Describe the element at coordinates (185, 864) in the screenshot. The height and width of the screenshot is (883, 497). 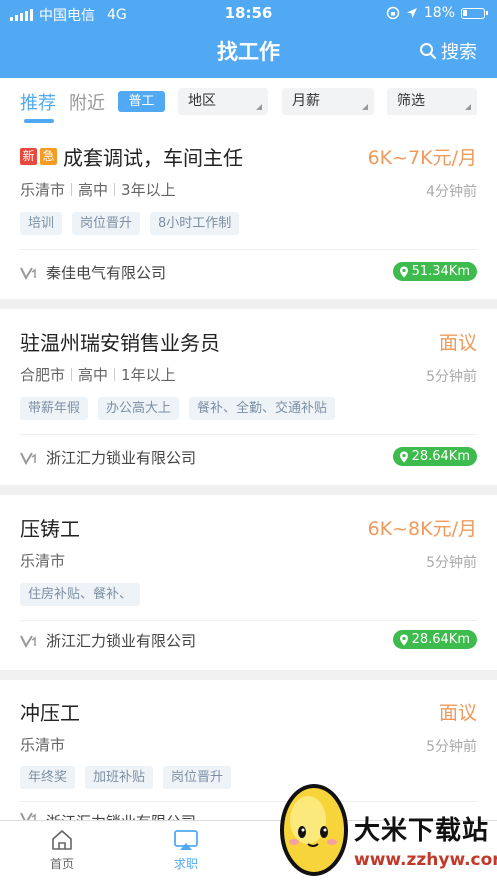
I see `tab-jobs-label: 求职` at that location.